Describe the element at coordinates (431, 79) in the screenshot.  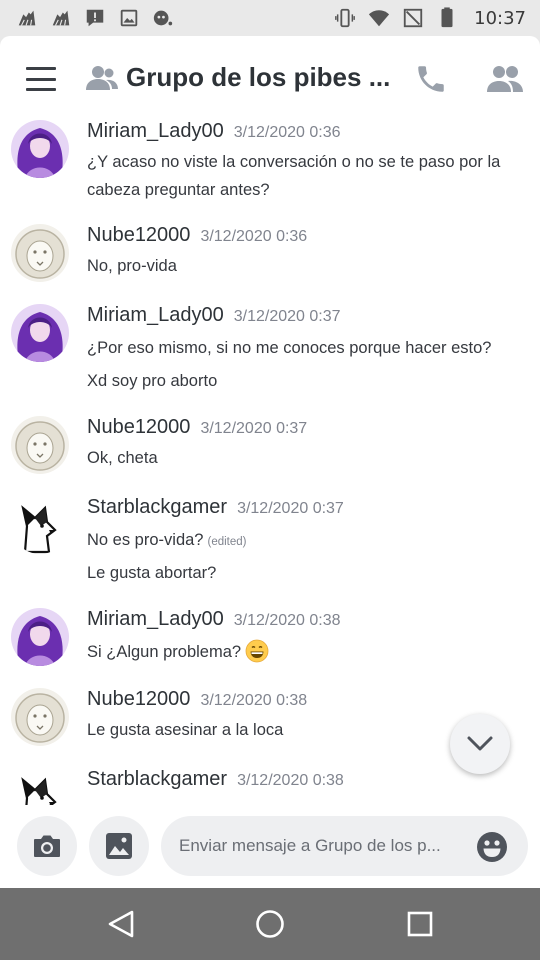
I see `call-icon` at that location.